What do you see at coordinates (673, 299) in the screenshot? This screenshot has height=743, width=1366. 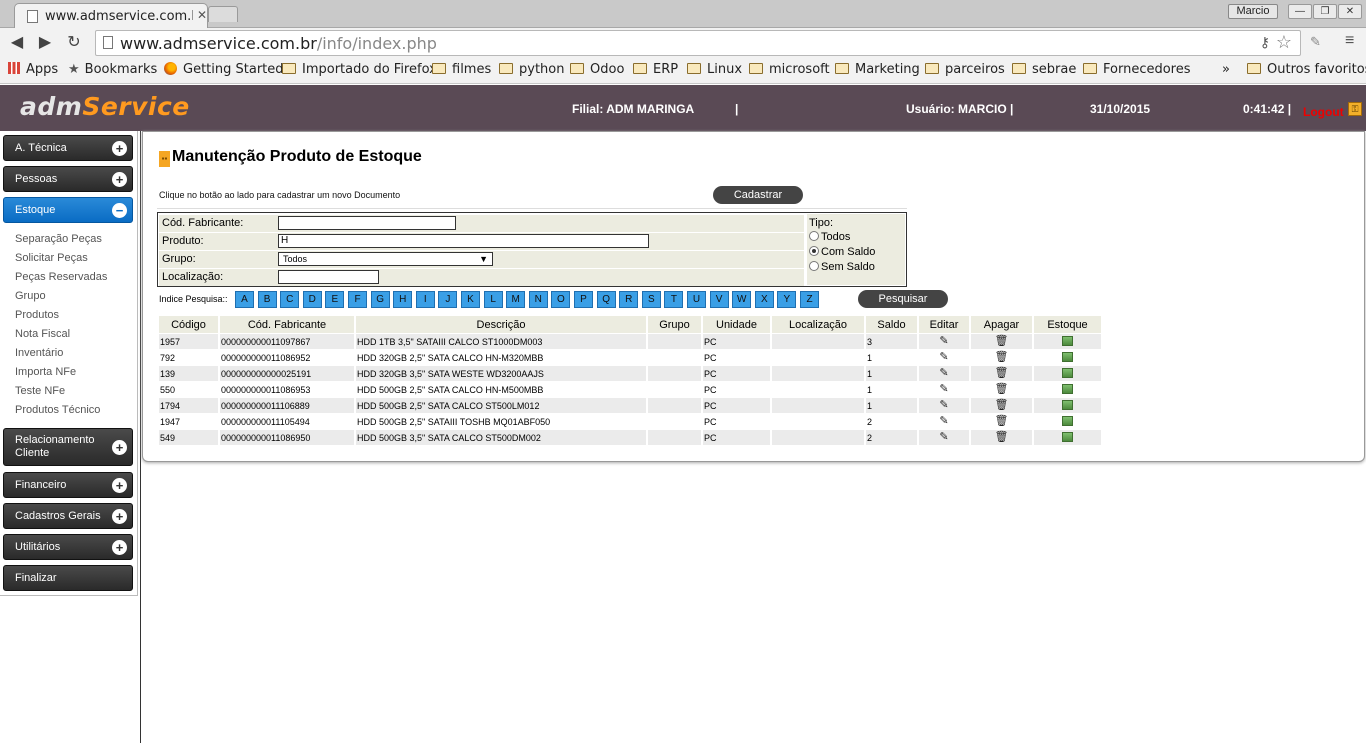 I see `letter-button-t: T` at bounding box center [673, 299].